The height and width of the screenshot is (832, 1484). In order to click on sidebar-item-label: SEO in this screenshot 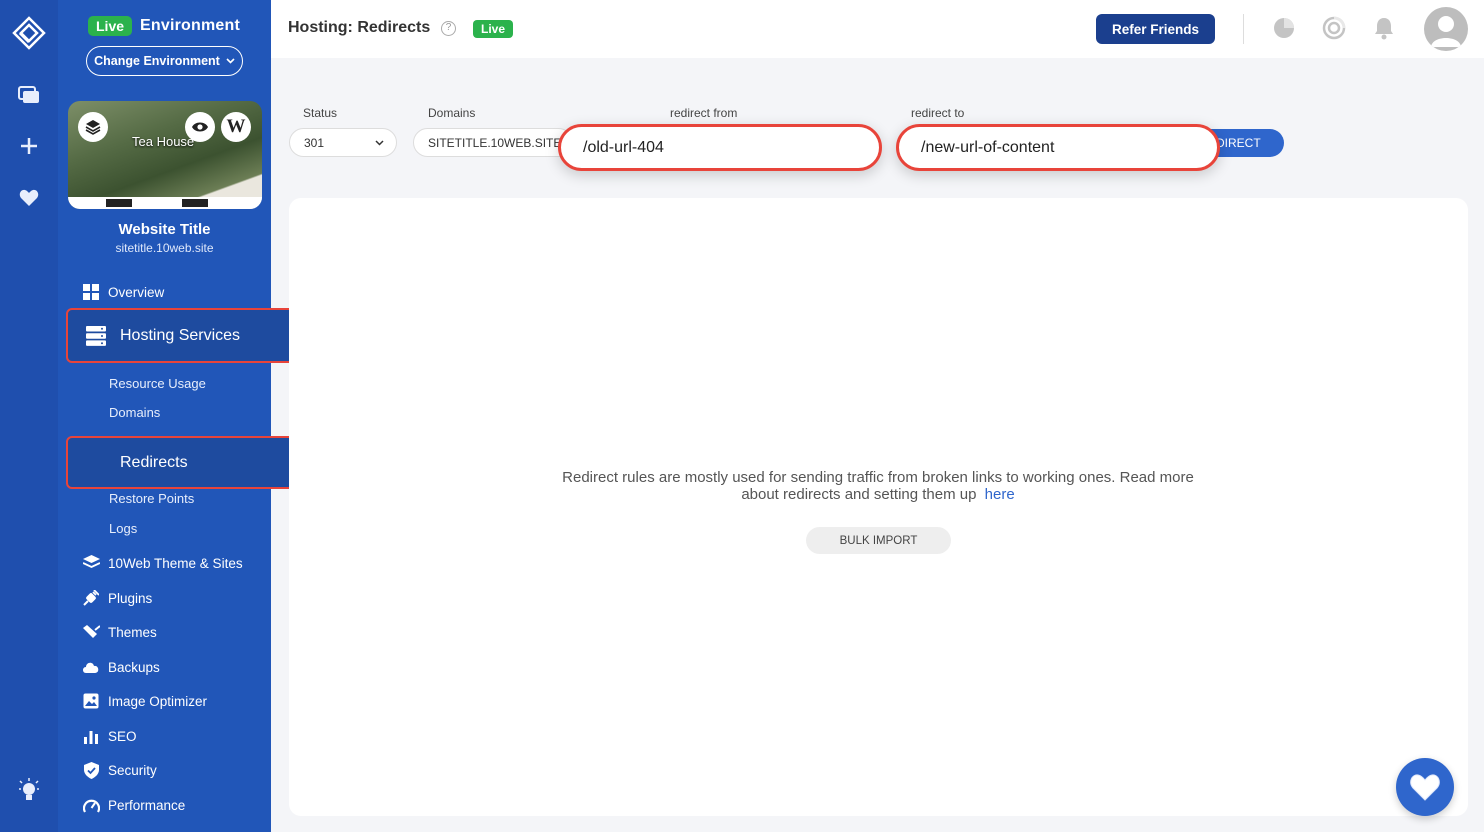, I will do `click(122, 736)`.